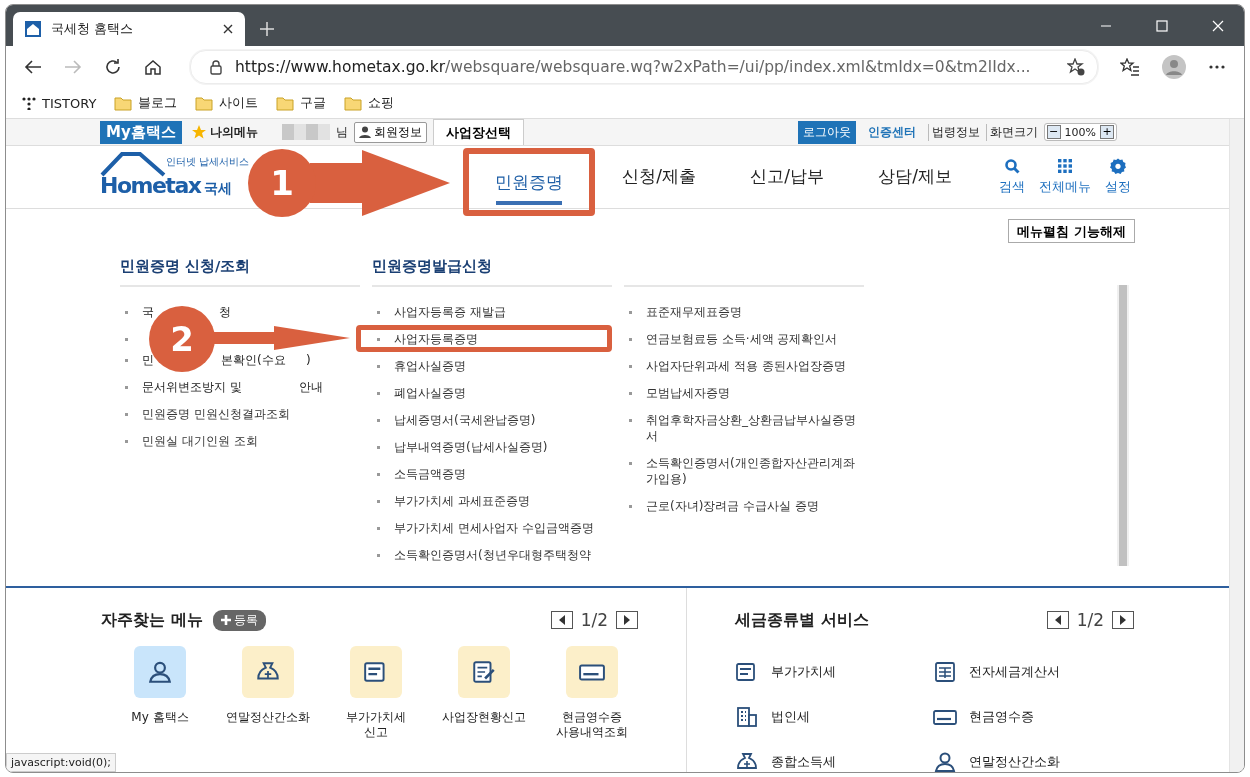 The image size is (1250, 777). What do you see at coordinates (69, 103) in the screenshot?
I see `bookmark-link: TISTORY` at bounding box center [69, 103].